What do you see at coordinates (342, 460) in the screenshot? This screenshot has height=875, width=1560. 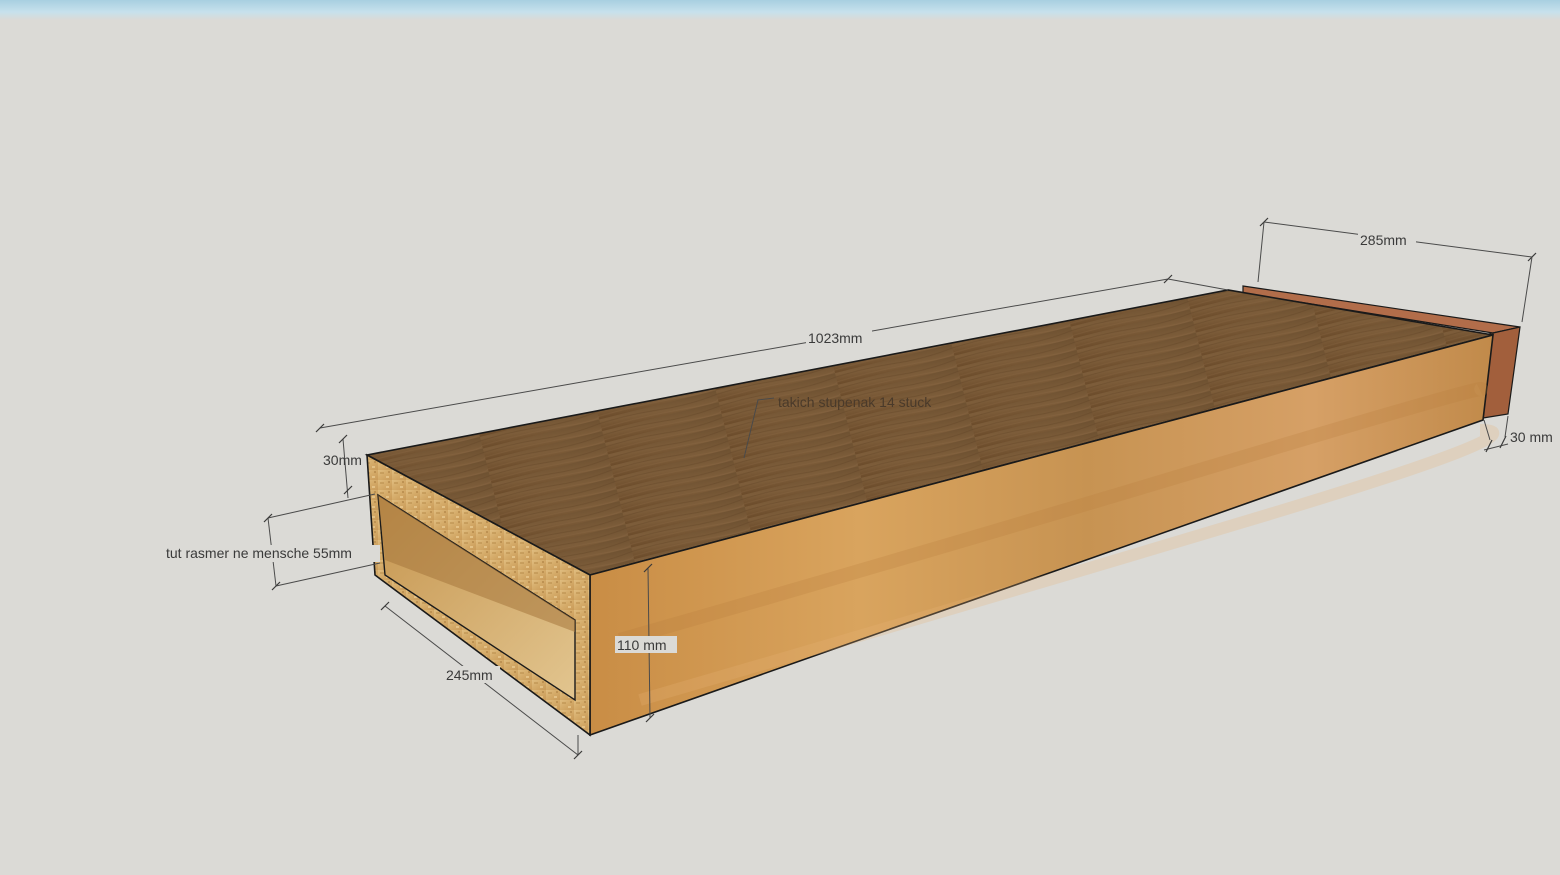 I see `top-thickness-label: 30mm` at bounding box center [342, 460].